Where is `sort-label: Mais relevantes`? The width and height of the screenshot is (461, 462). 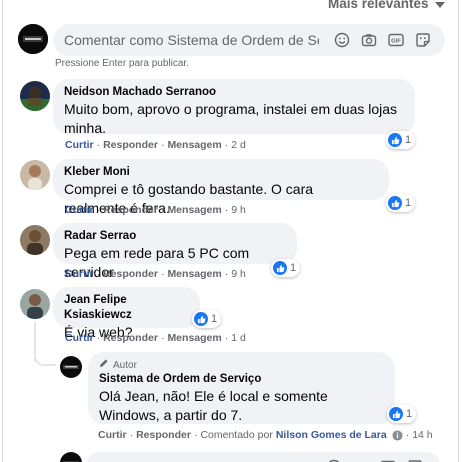 sort-label: Mais relevantes is located at coordinates (378, 5).